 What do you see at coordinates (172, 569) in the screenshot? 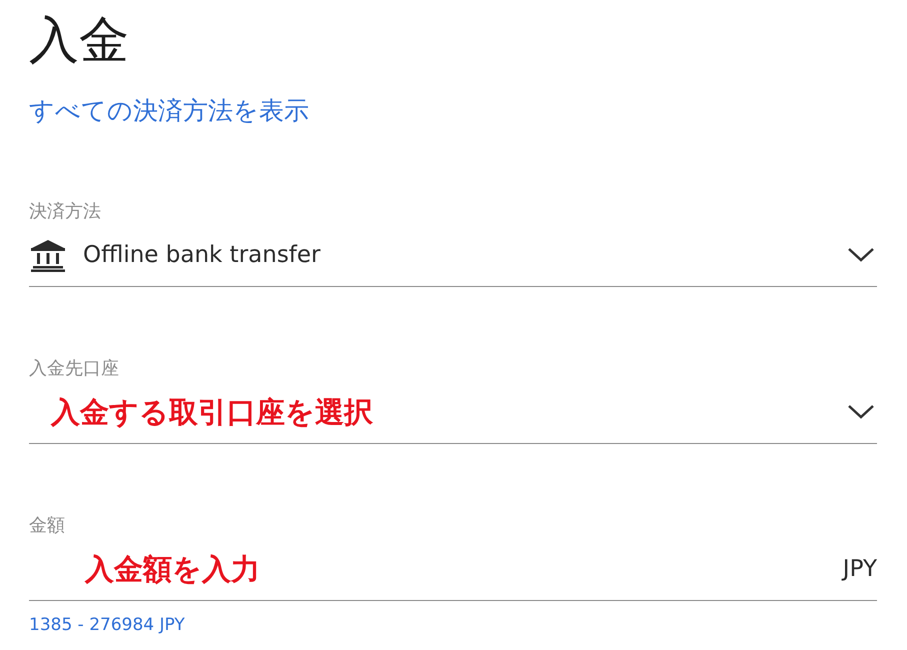
I see `annotation-text: 入金額を入力` at bounding box center [172, 569].